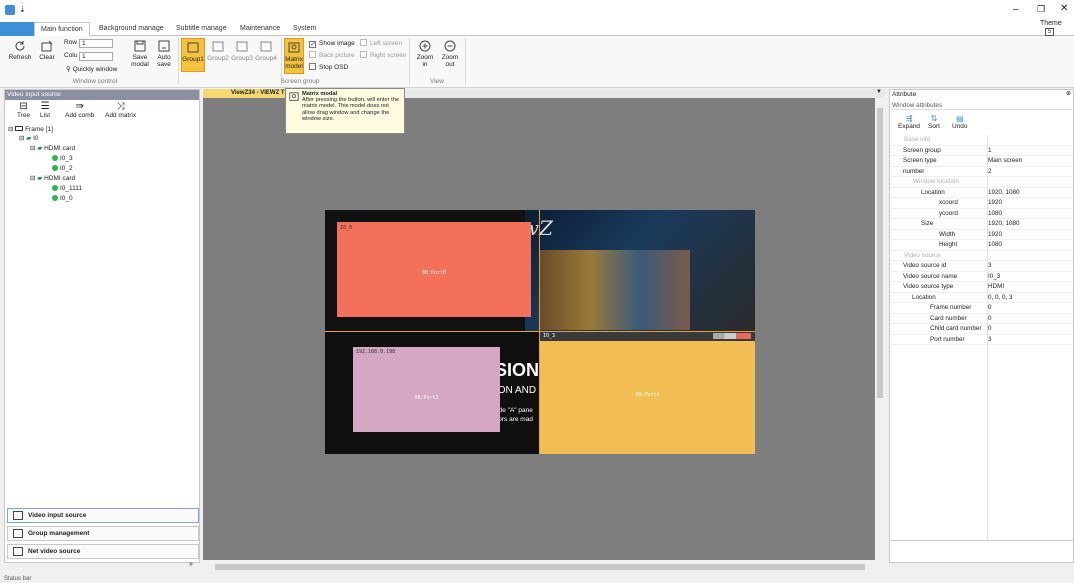  I want to click on quickly-window-button: ⚲ Quickly window, so click(91, 69).